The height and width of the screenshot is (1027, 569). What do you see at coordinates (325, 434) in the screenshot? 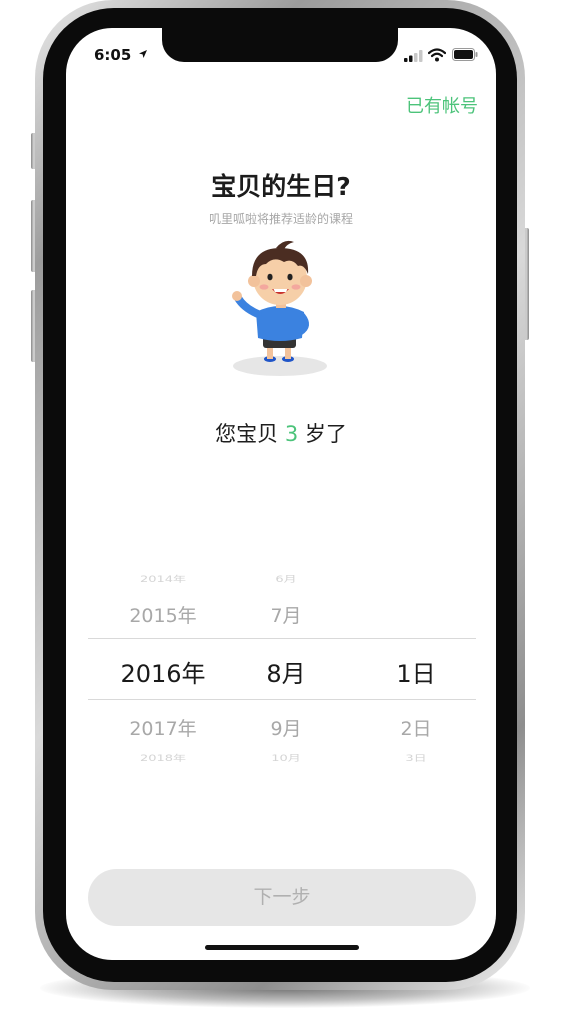
I see `age-suffix: 岁了` at bounding box center [325, 434].